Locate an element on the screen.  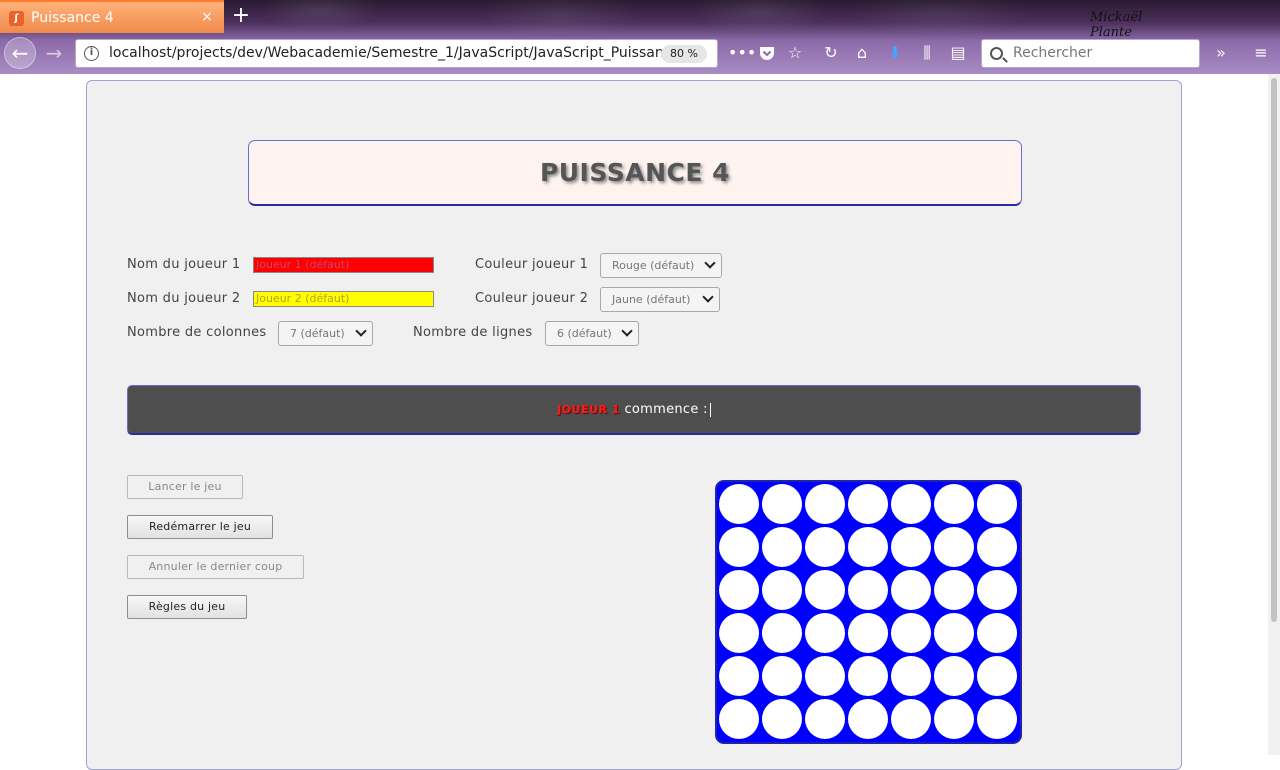
xampp-favicon-icon: ʃ is located at coordinates (16, 18).